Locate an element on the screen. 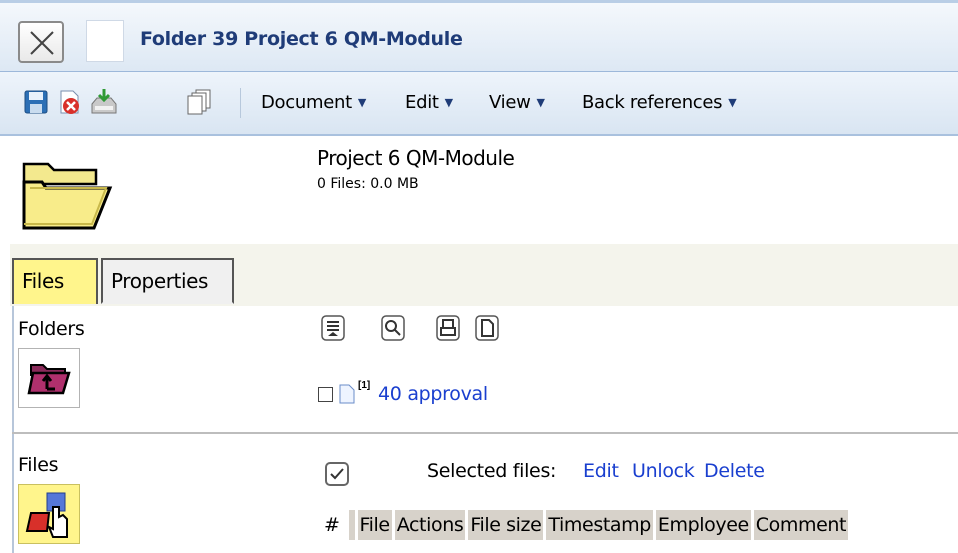 The height and width of the screenshot is (553, 958). tab-files: Files is located at coordinates (55, 281).